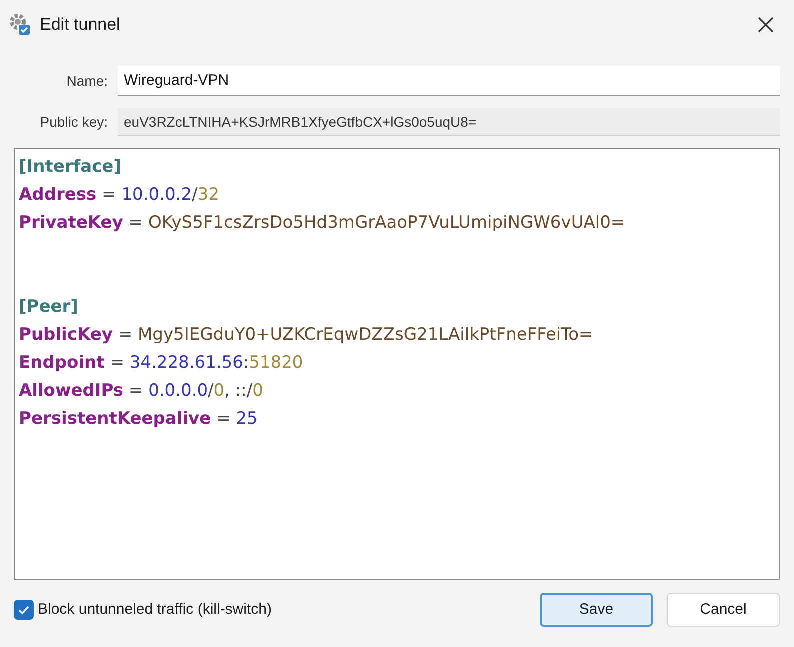  Describe the element at coordinates (161, 363) in the screenshot. I see `config-line: Endpoint = 34.228.61.56:51820` at that location.